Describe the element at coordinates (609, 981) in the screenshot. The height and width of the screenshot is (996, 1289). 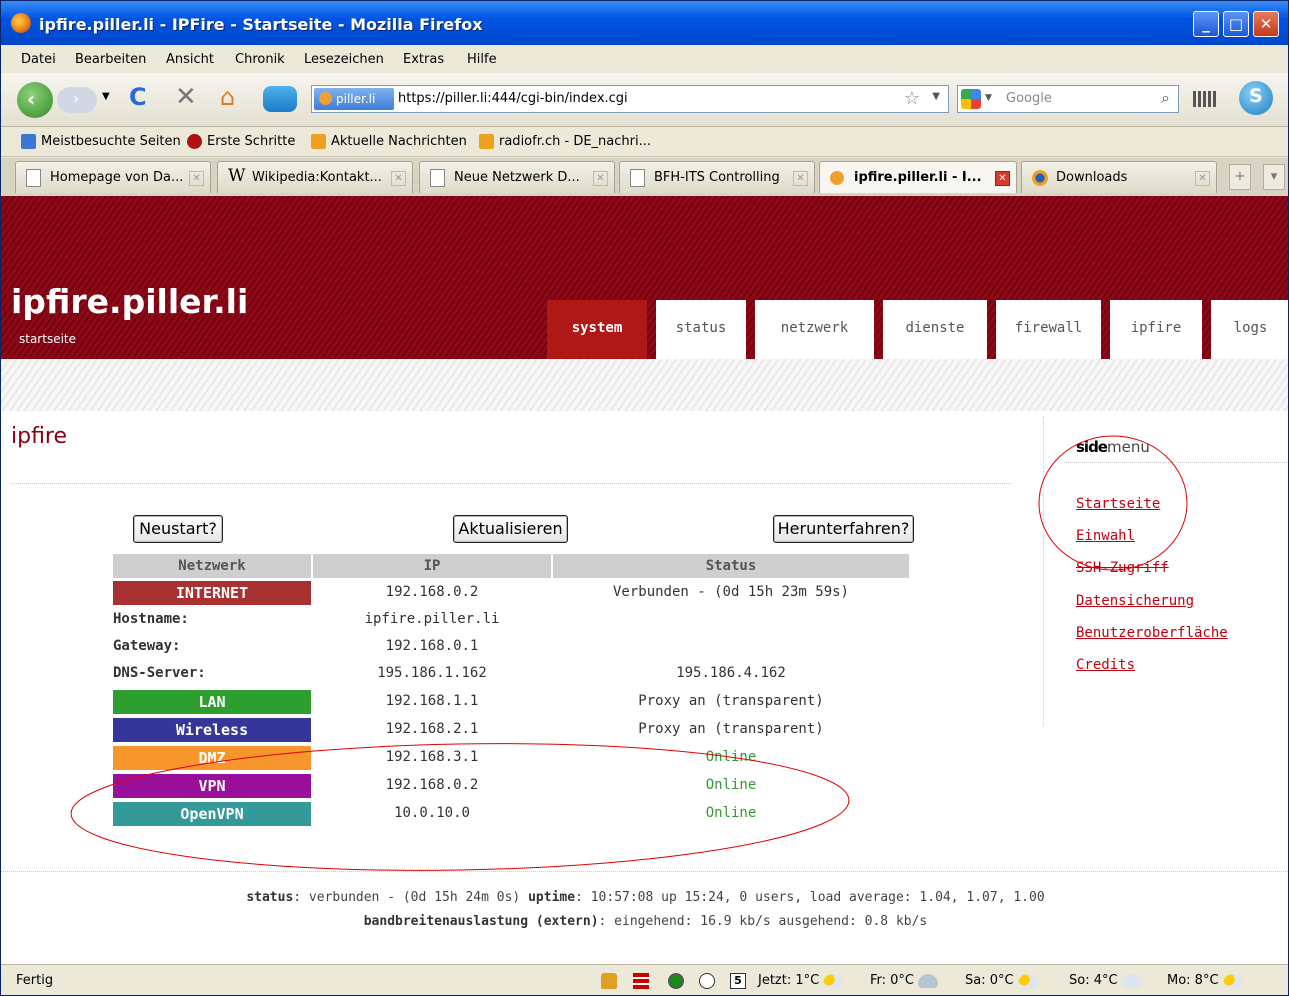
I see `lock-icon` at that location.